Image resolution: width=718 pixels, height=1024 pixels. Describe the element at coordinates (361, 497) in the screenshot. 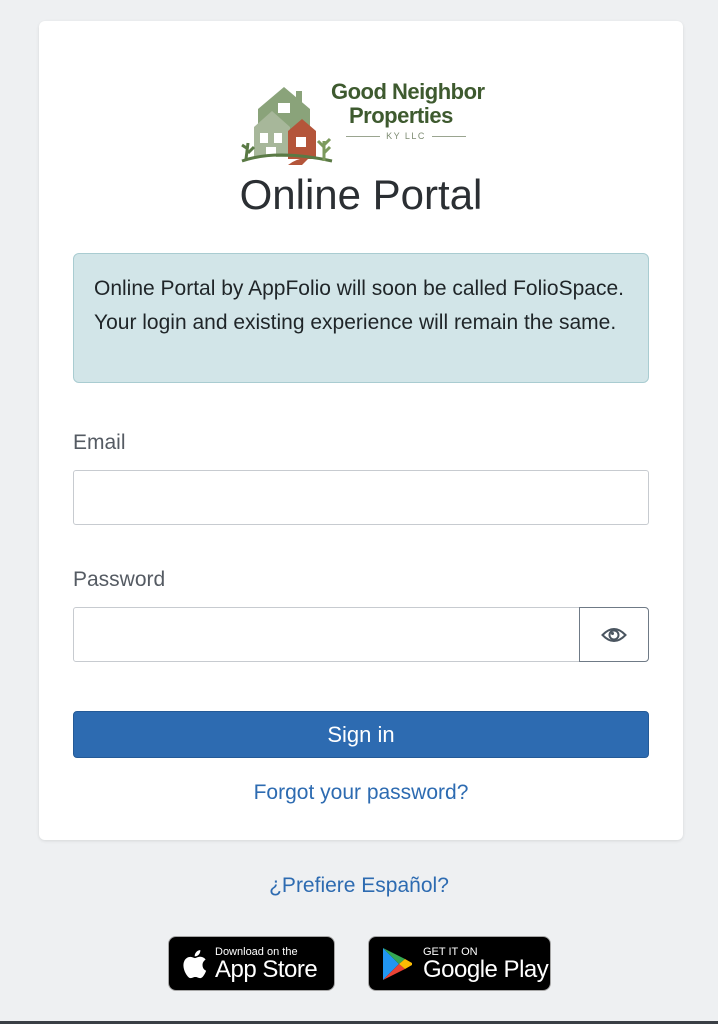

I see `email-field` at that location.